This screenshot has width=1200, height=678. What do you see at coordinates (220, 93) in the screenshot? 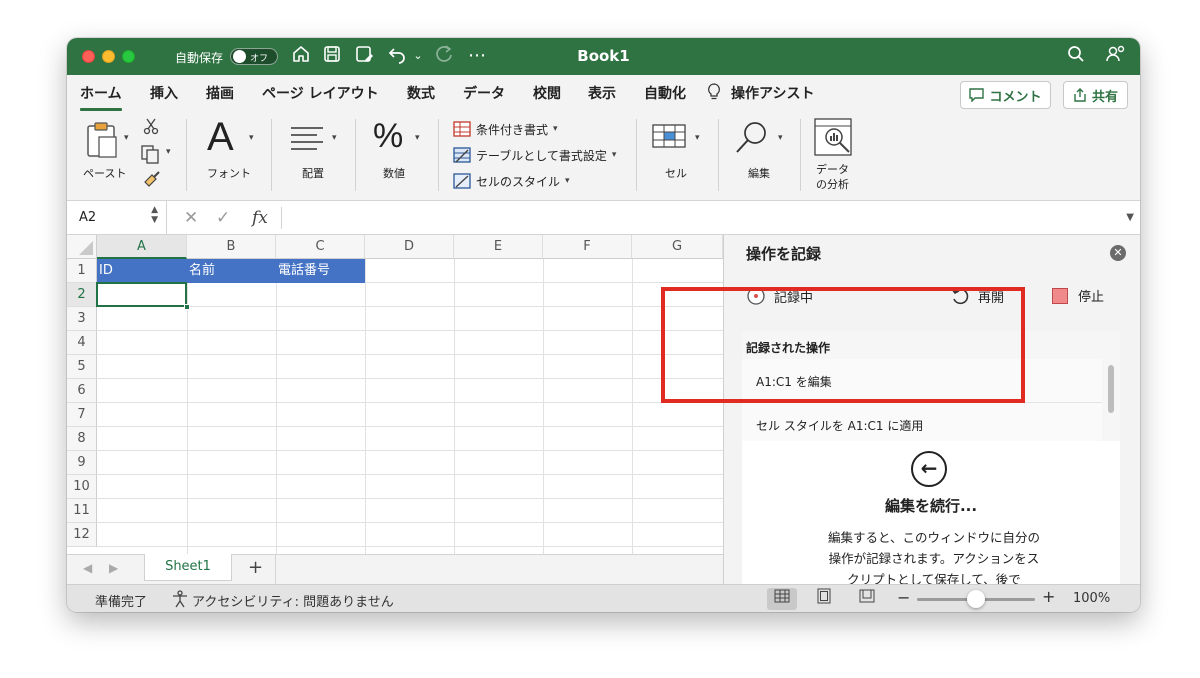
I see `tab-draw: 描画` at bounding box center [220, 93].